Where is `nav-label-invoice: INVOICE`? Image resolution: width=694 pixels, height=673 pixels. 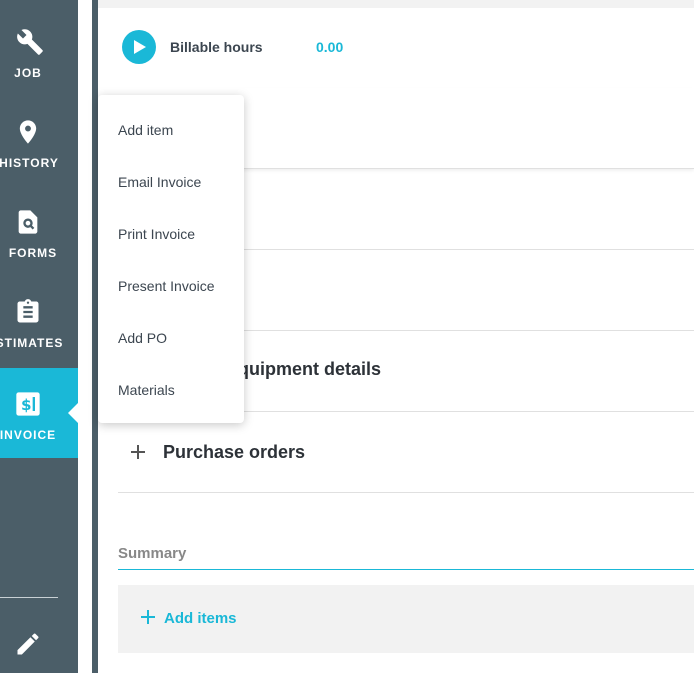
nav-label-invoice: INVOICE is located at coordinates (28, 435).